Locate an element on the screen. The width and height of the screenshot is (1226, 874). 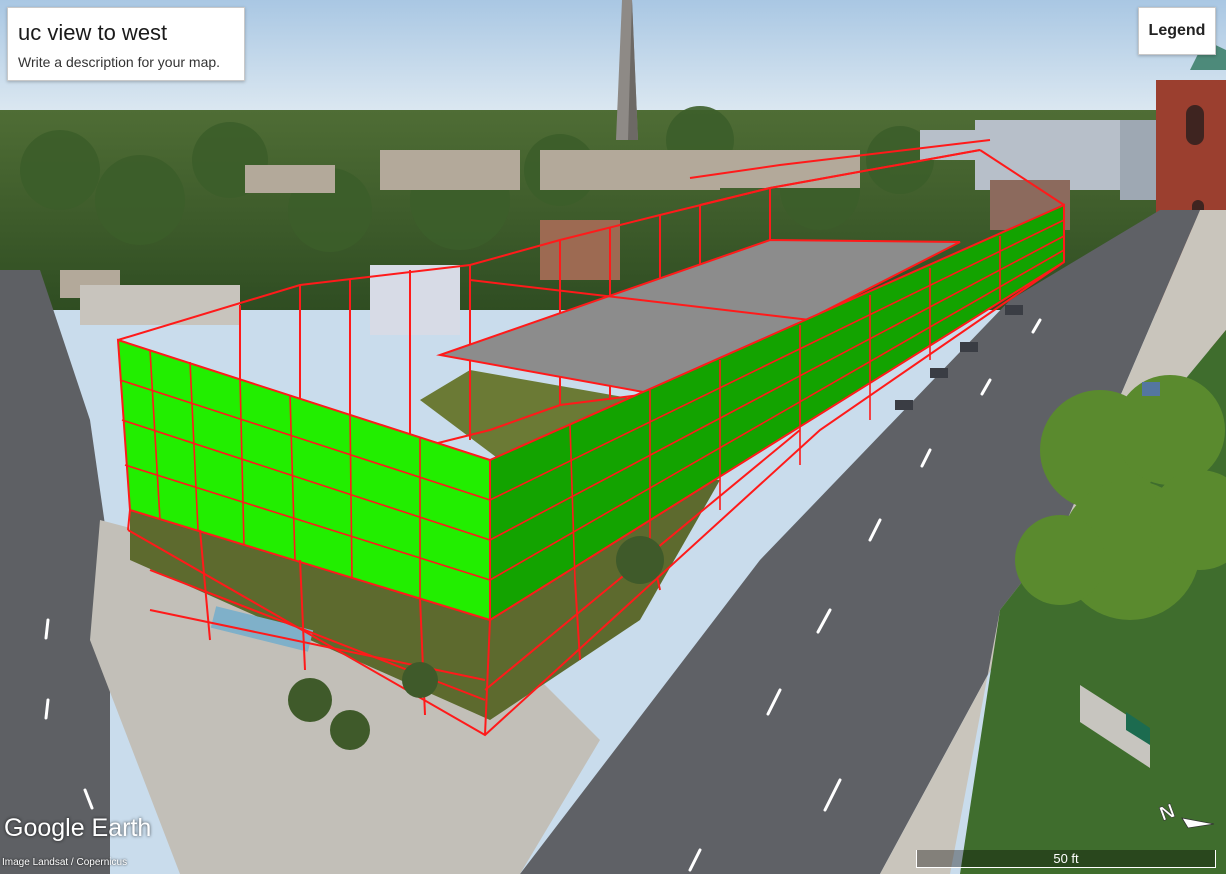
scale-label: 50 ft is located at coordinates (1066, 858).